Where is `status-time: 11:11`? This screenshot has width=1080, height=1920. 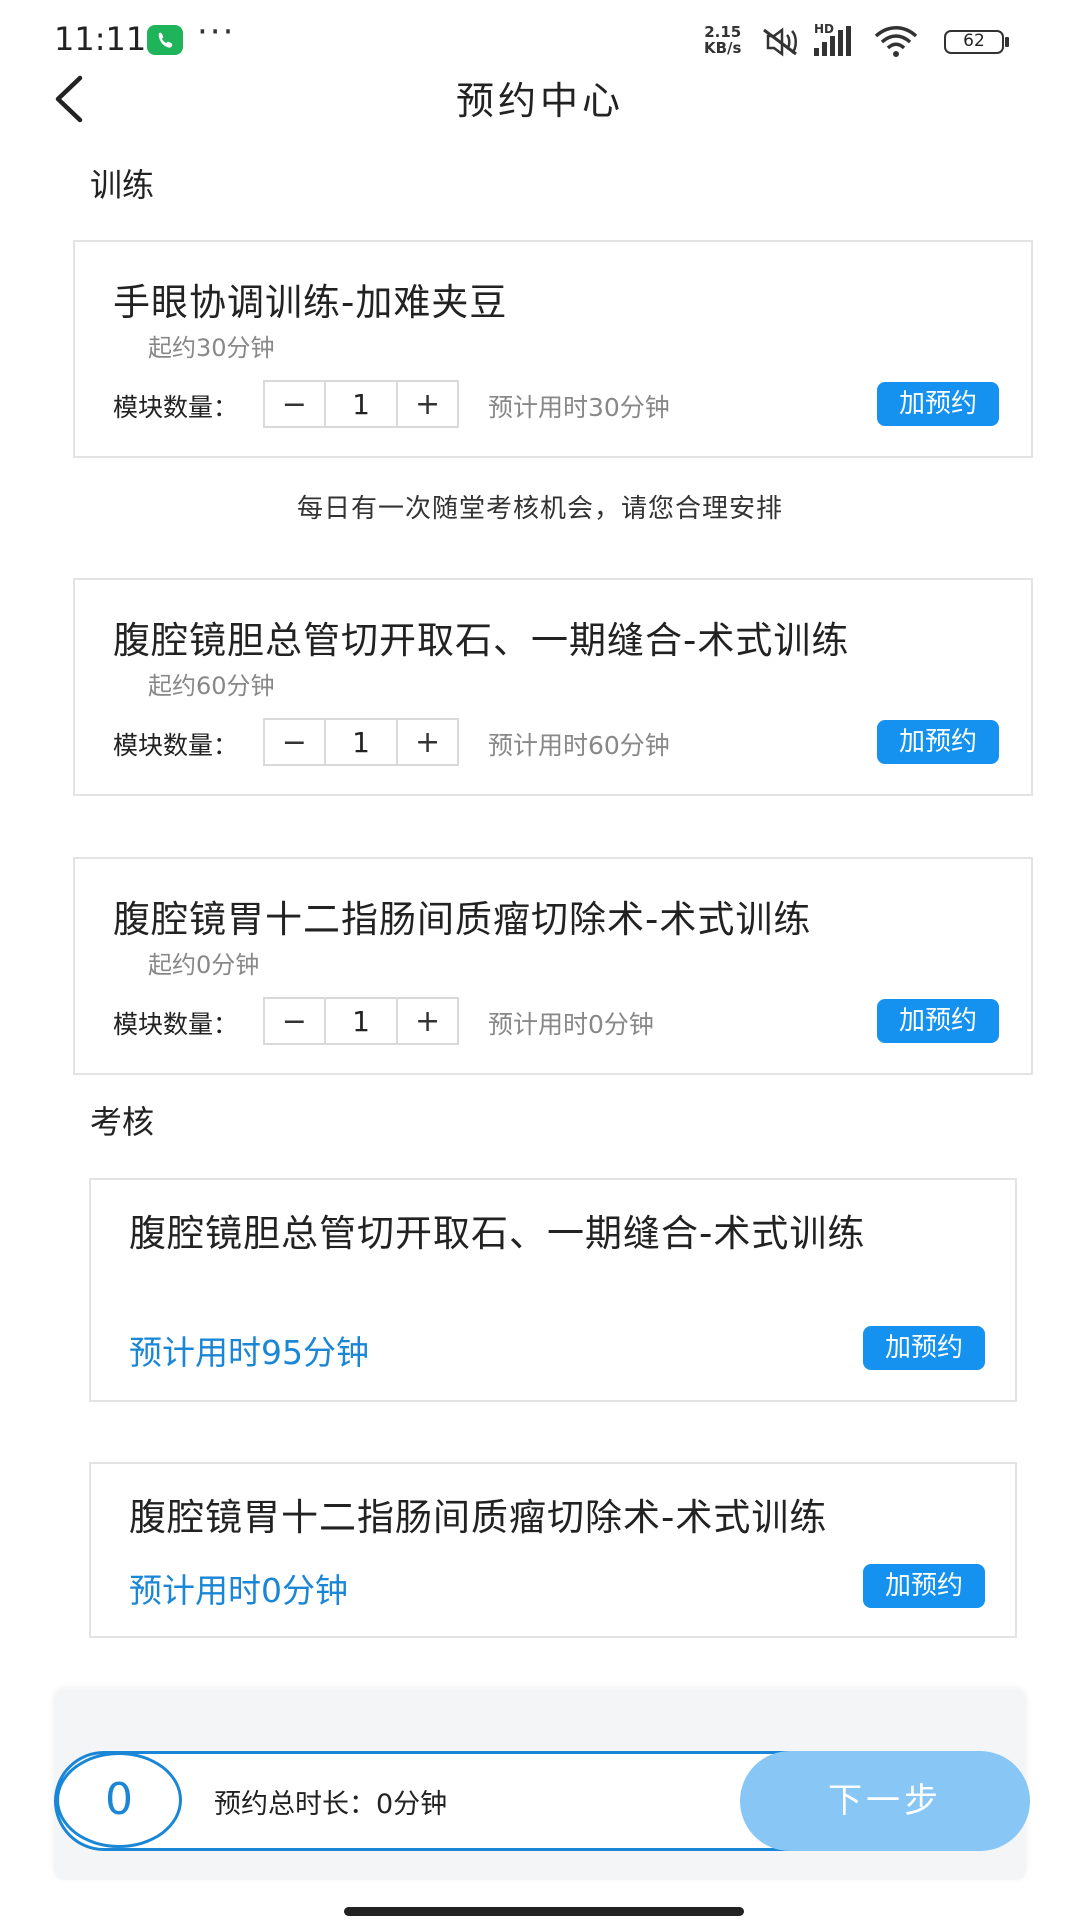
status-time: 11:11 is located at coordinates (100, 39).